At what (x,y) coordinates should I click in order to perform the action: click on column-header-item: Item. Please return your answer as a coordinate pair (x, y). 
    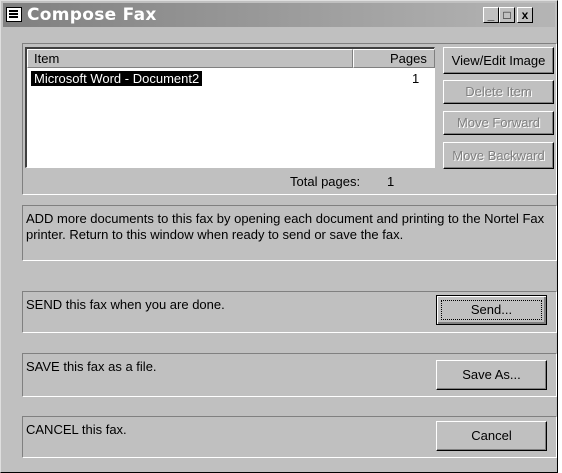
    Looking at the image, I should click on (190, 58).